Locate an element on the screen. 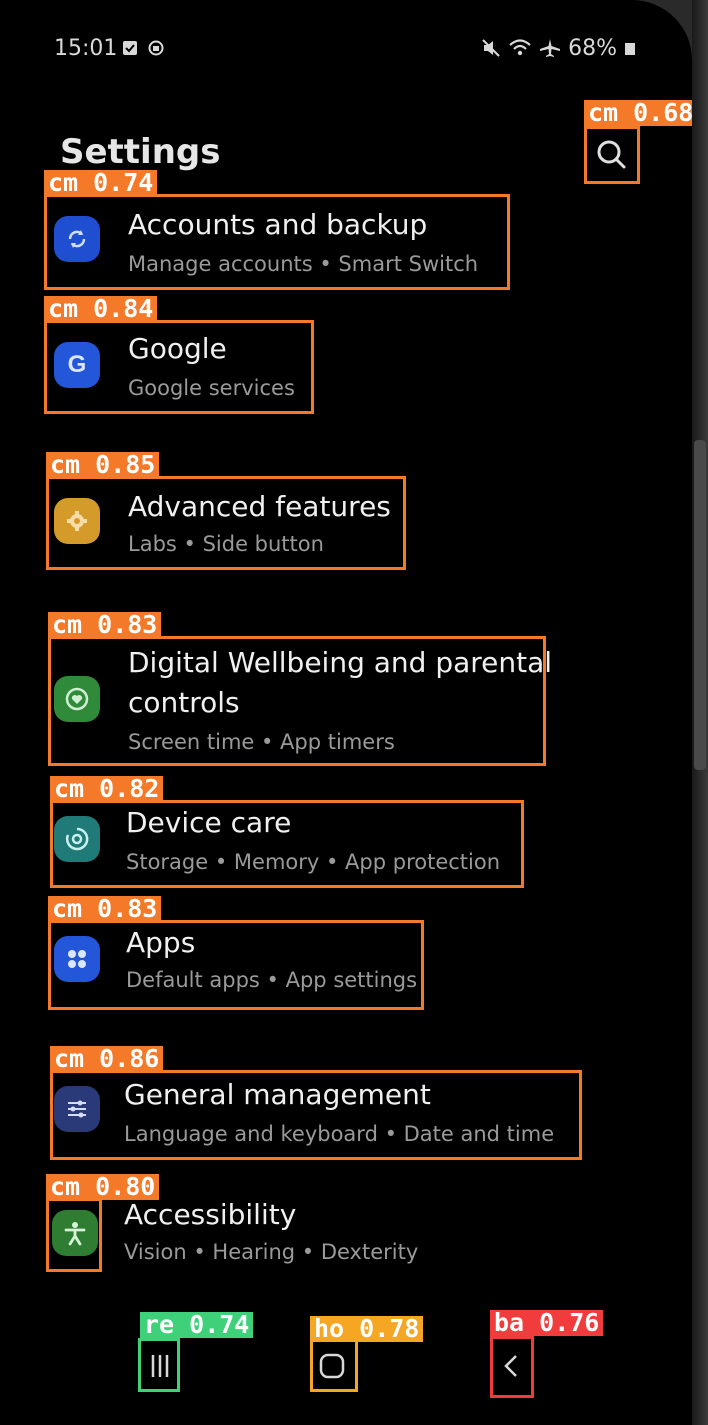 This screenshot has height=1425, width=708. item-title: Accounts and backup is located at coordinates (278, 224).